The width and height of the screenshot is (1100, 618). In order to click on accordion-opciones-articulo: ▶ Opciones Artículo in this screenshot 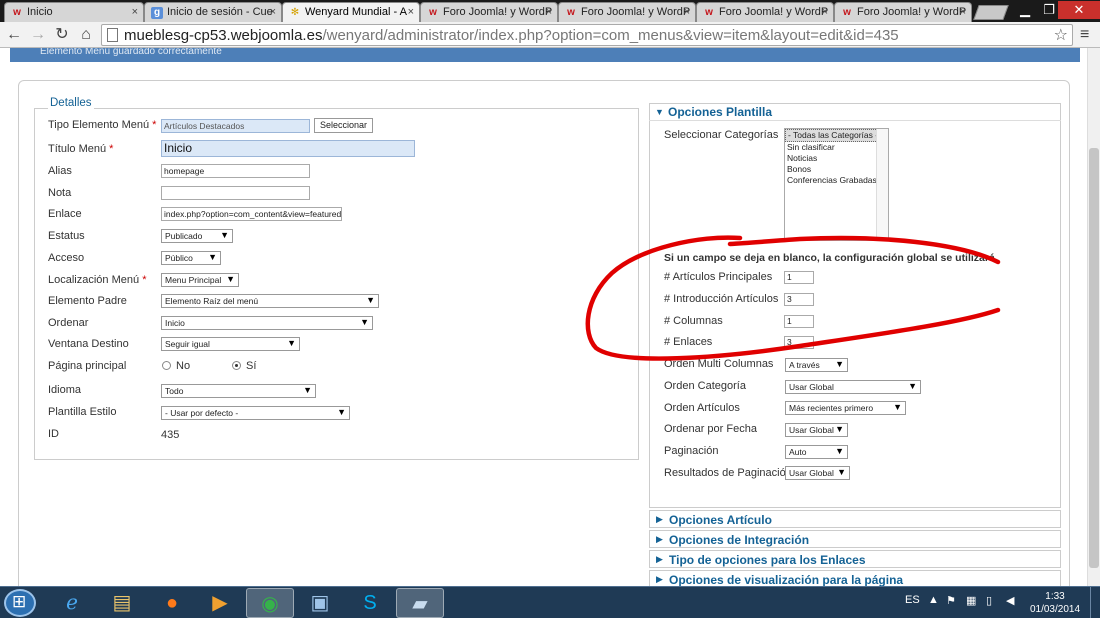, I will do `click(855, 519)`.